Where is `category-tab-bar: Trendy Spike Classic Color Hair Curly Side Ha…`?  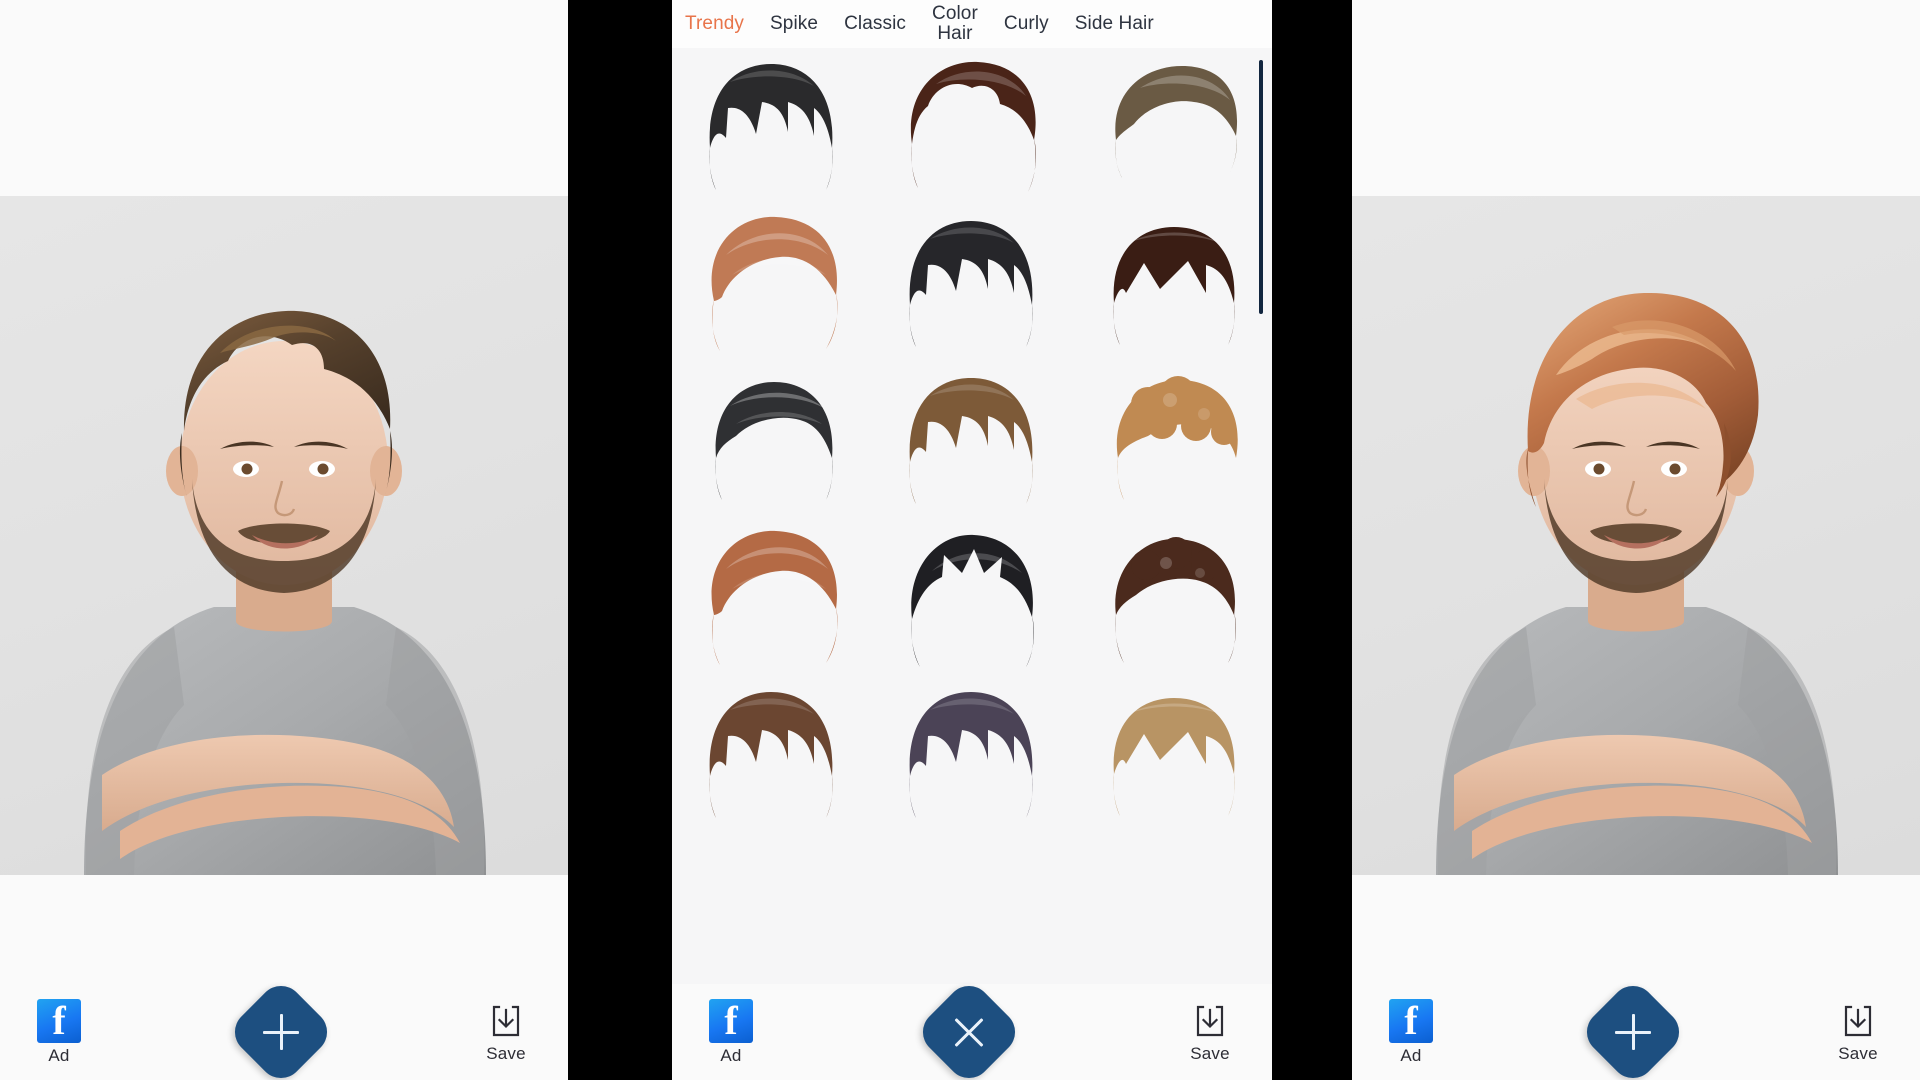
category-tab-bar: Trendy Spike Classic Color Hair Curly Side Ha… is located at coordinates (972, 24).